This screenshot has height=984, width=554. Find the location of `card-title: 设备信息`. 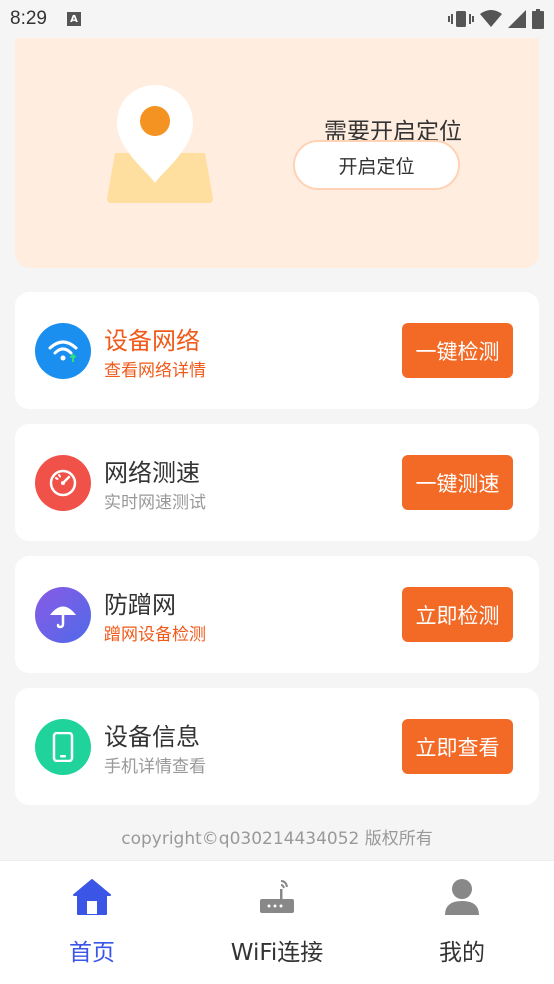

card-title: 设备信息 is located at coordinates (152, 737).